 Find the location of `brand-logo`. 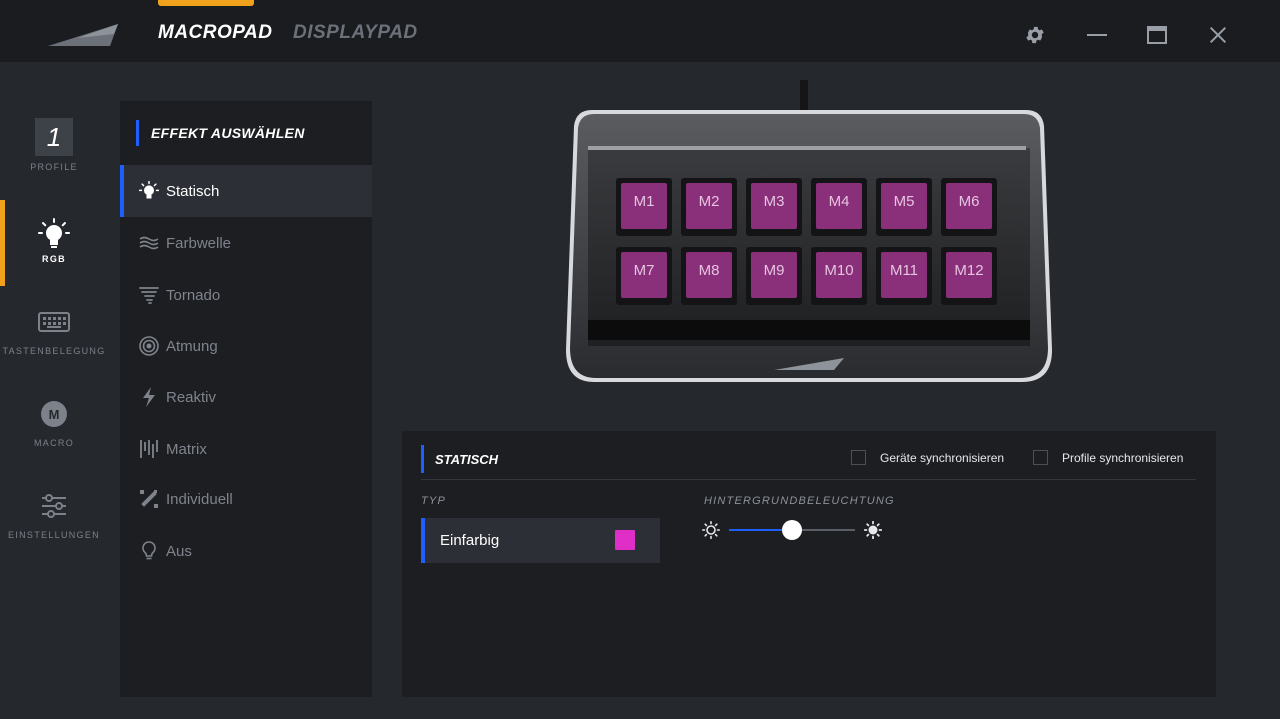

brand-logo is located at coordinates (83, 35).